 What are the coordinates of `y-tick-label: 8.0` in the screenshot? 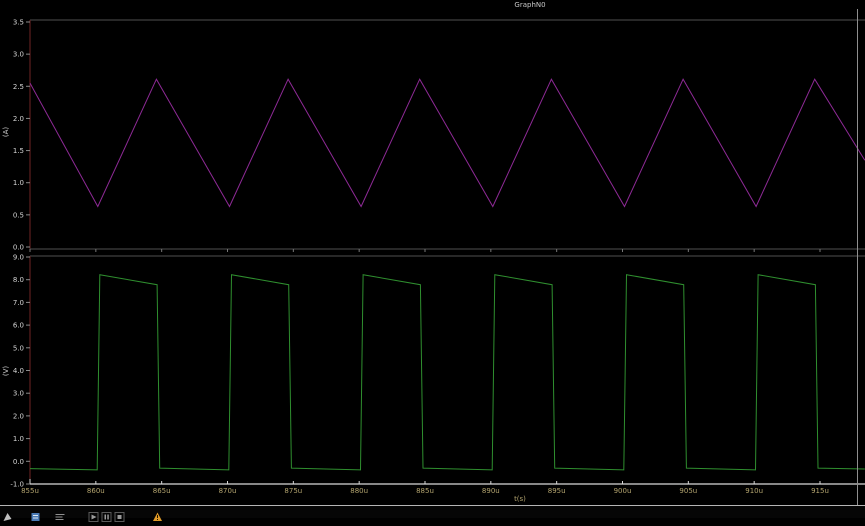 It's located at (18, 280).